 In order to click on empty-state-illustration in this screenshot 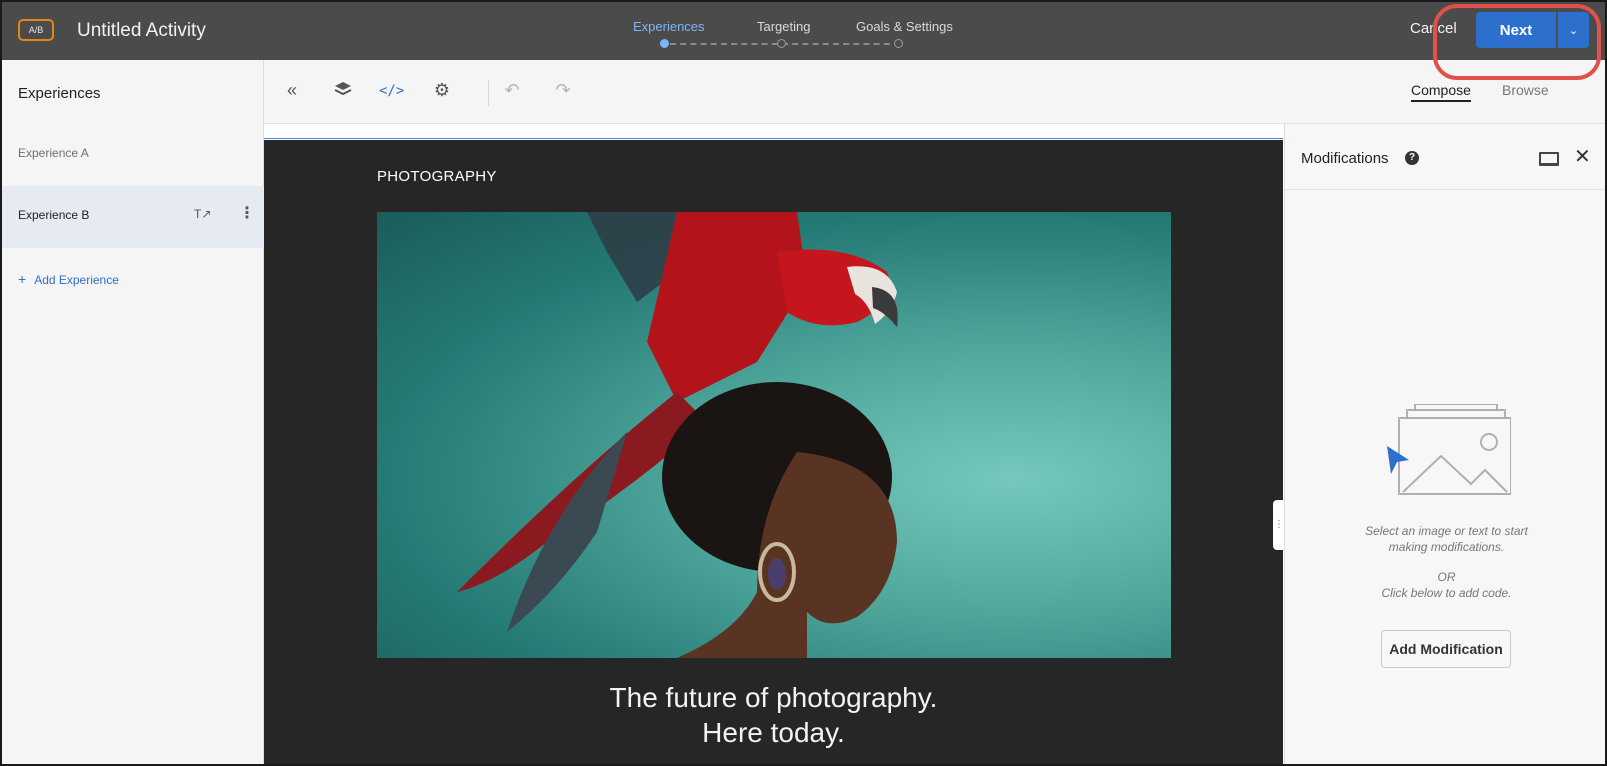, I will do `click(1446, 456)`.